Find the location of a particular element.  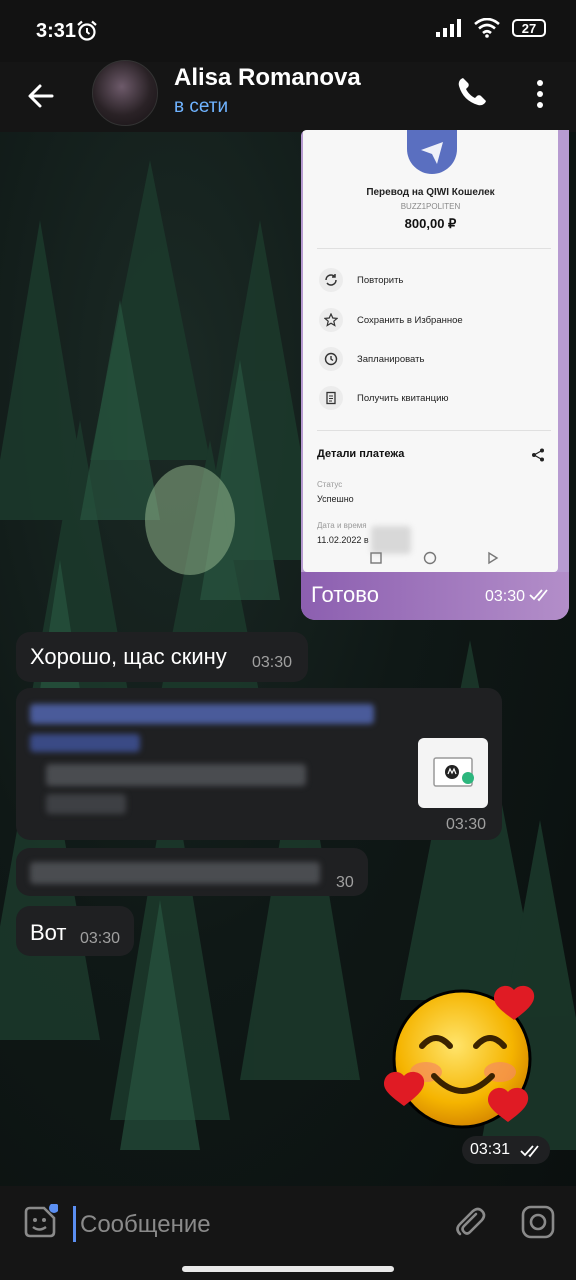

sticker-time-badge: 03:31 is located at coordinates (506, 1150).